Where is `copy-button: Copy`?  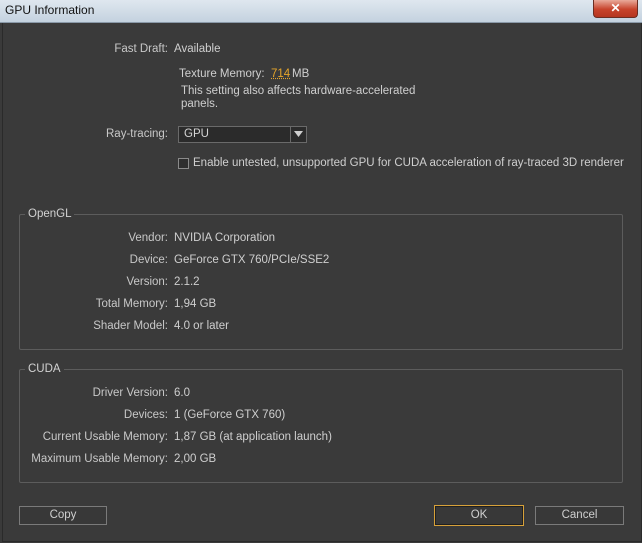 copy-button: Copy is located at coordinates (63, 515).